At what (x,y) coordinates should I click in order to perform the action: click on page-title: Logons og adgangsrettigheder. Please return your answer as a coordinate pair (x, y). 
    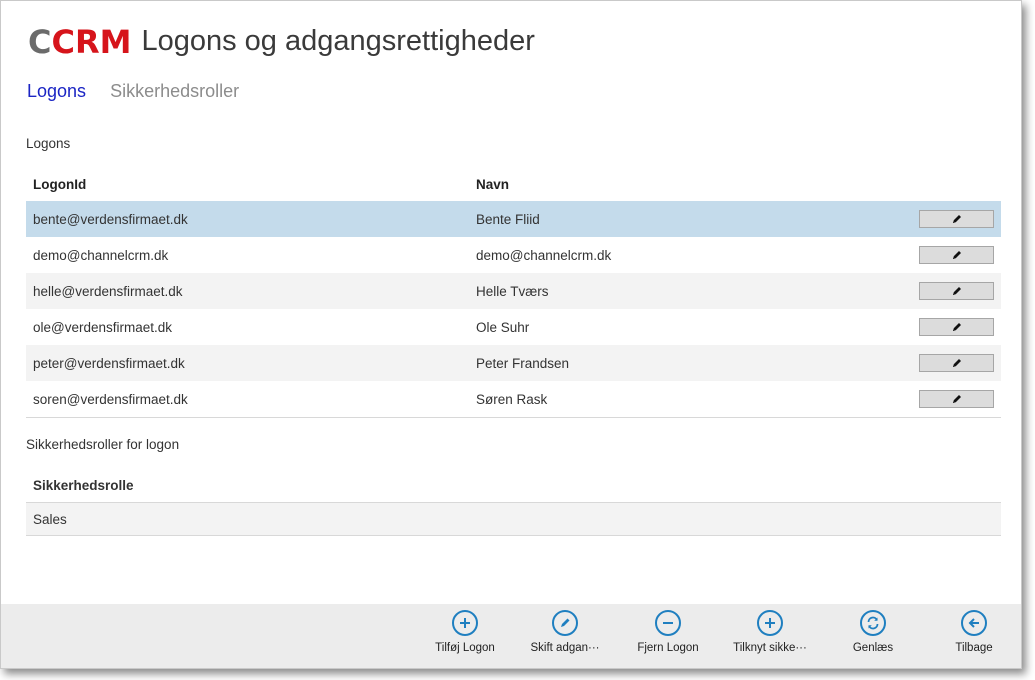
    Looking at the image, I should click on (338, 41).